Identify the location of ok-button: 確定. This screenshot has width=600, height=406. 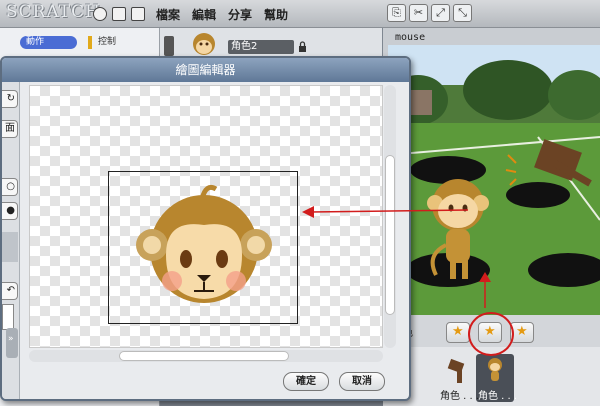
(306, 381).